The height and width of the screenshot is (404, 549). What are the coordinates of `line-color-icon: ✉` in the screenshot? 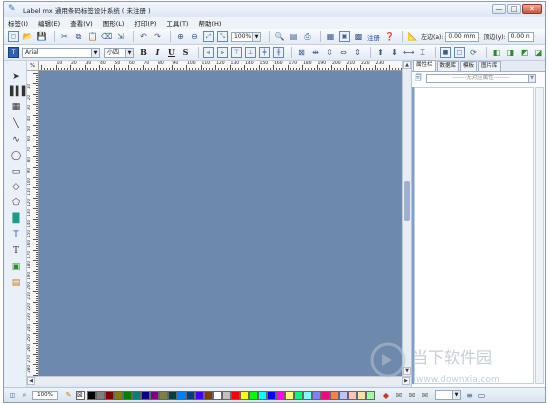 It's located at (412, 395).